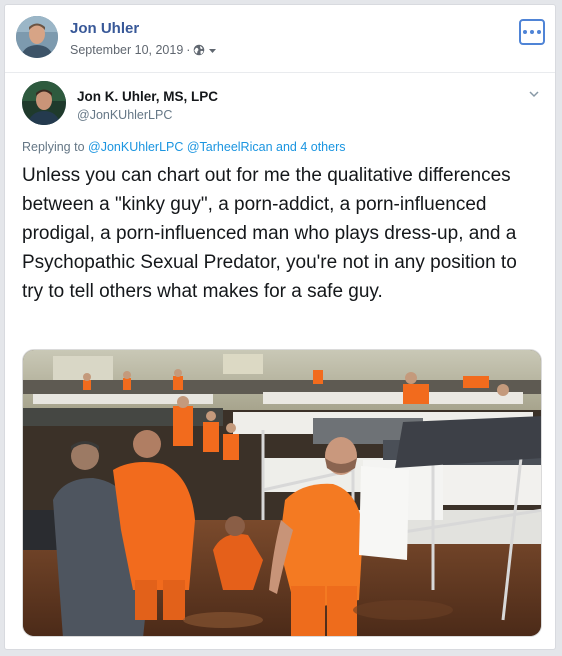 The height and width of the screenshot is (656, 562). Describe the element at coordinates (216, 147) in the screenshot. I see `reply-mentions-link: @JonKUhlerLPC @TarheelRican and 4 others` at that location.